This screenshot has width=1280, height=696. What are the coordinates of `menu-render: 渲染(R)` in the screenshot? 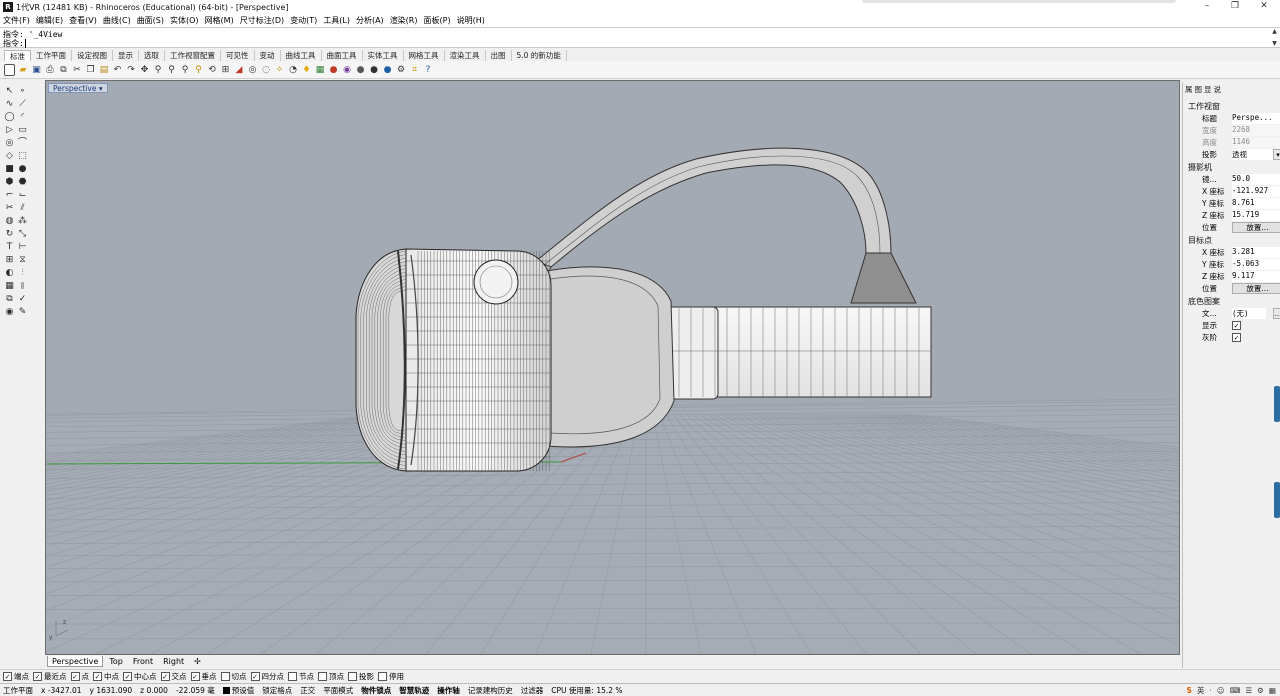 It's located at (404, 20).